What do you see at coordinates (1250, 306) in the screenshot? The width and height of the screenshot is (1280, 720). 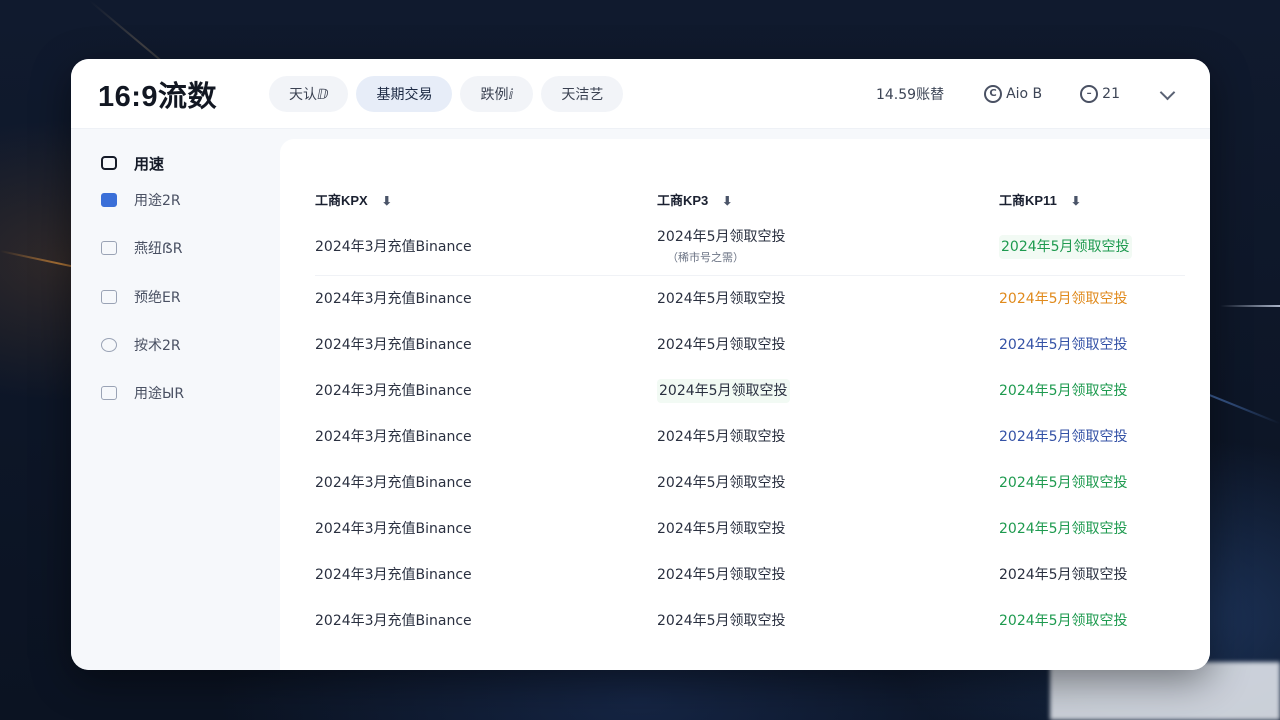 I see `background-streak` at bounding box center [1250, 306].